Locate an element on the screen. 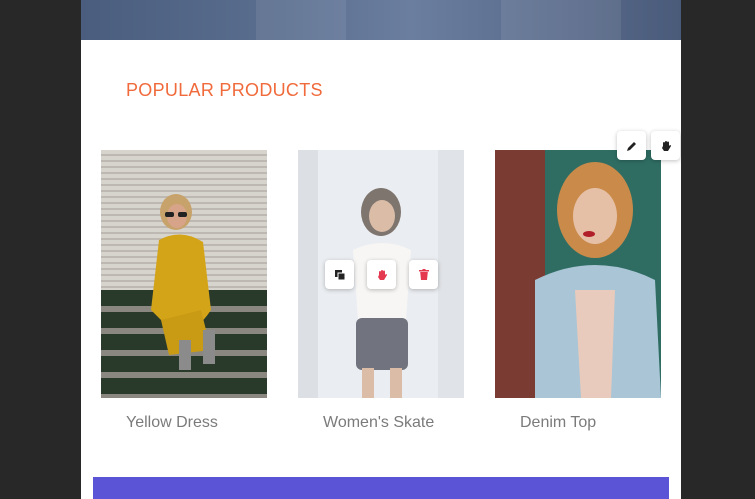 This screenshot has width=755, height=499. trash-icon is located at coordinates (423, 274).